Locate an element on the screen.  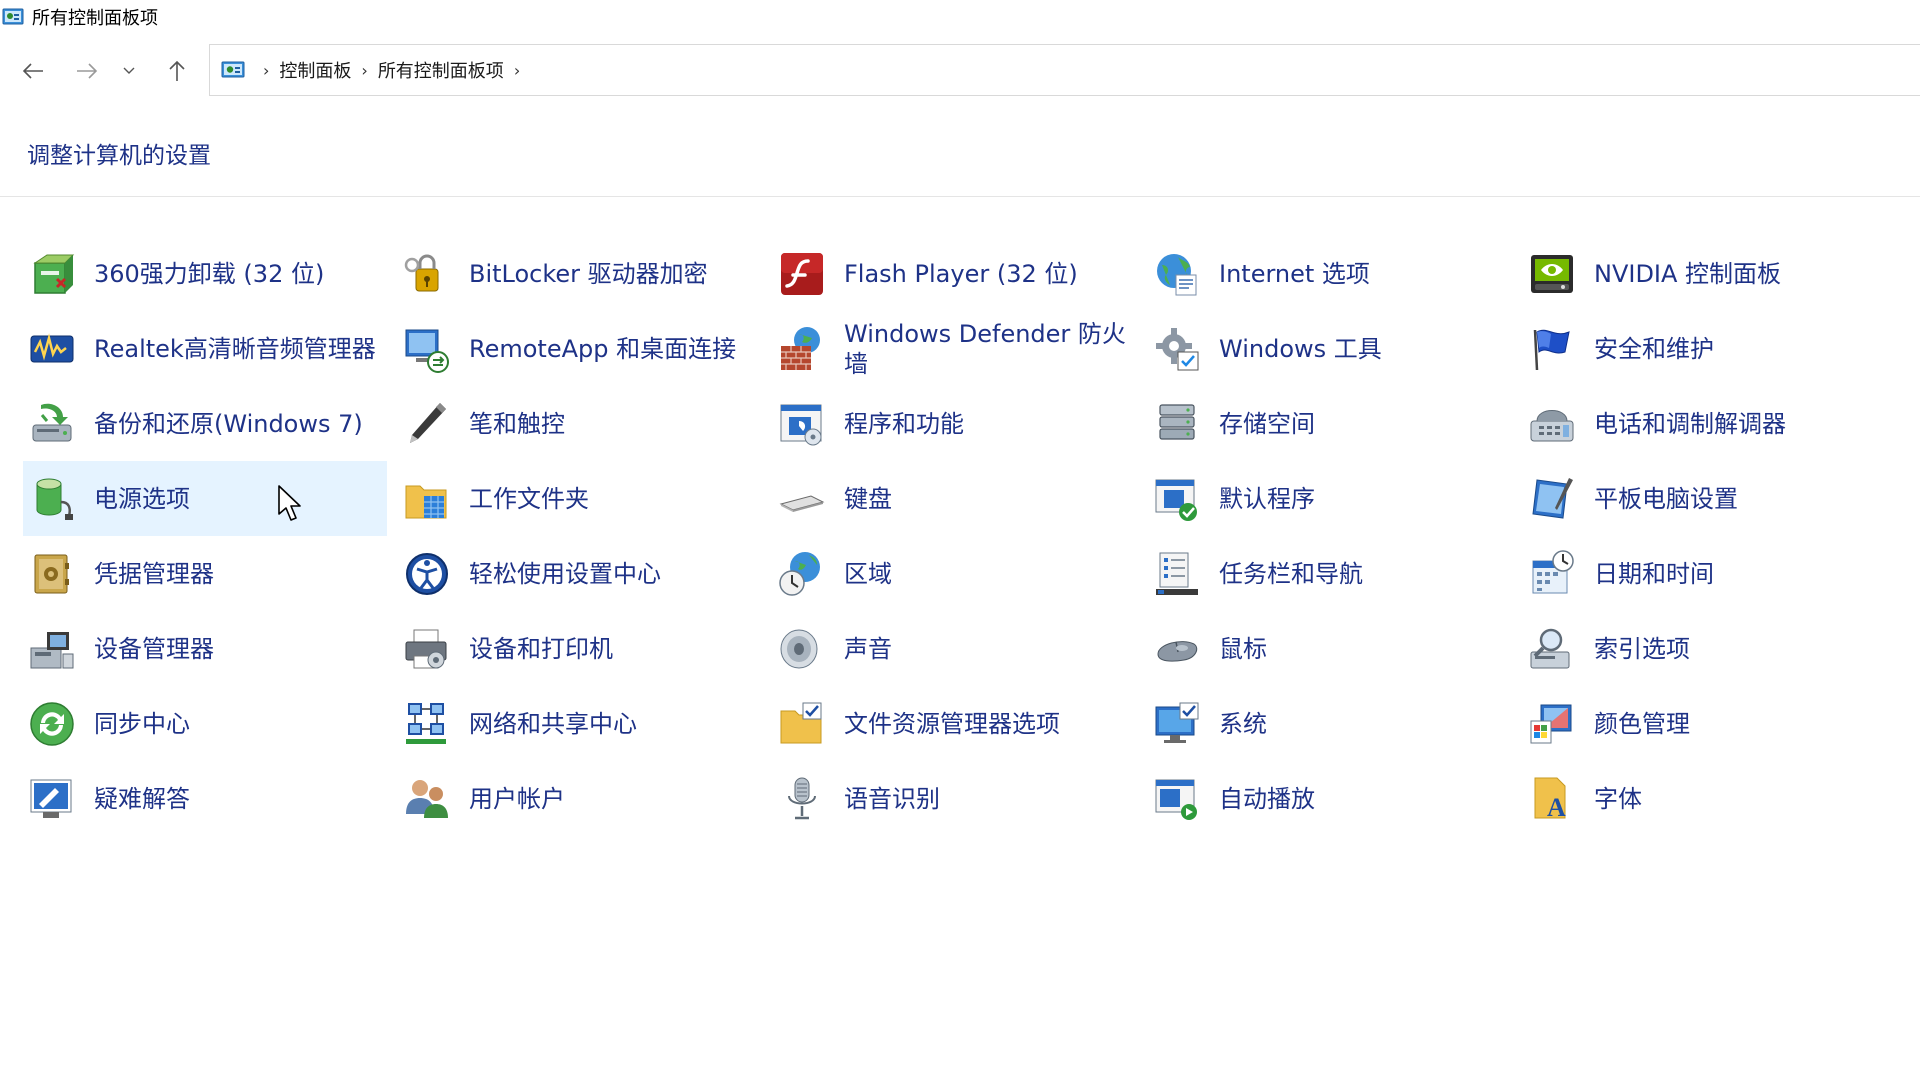
mouse-icon is located at coordinates (1177, 649).